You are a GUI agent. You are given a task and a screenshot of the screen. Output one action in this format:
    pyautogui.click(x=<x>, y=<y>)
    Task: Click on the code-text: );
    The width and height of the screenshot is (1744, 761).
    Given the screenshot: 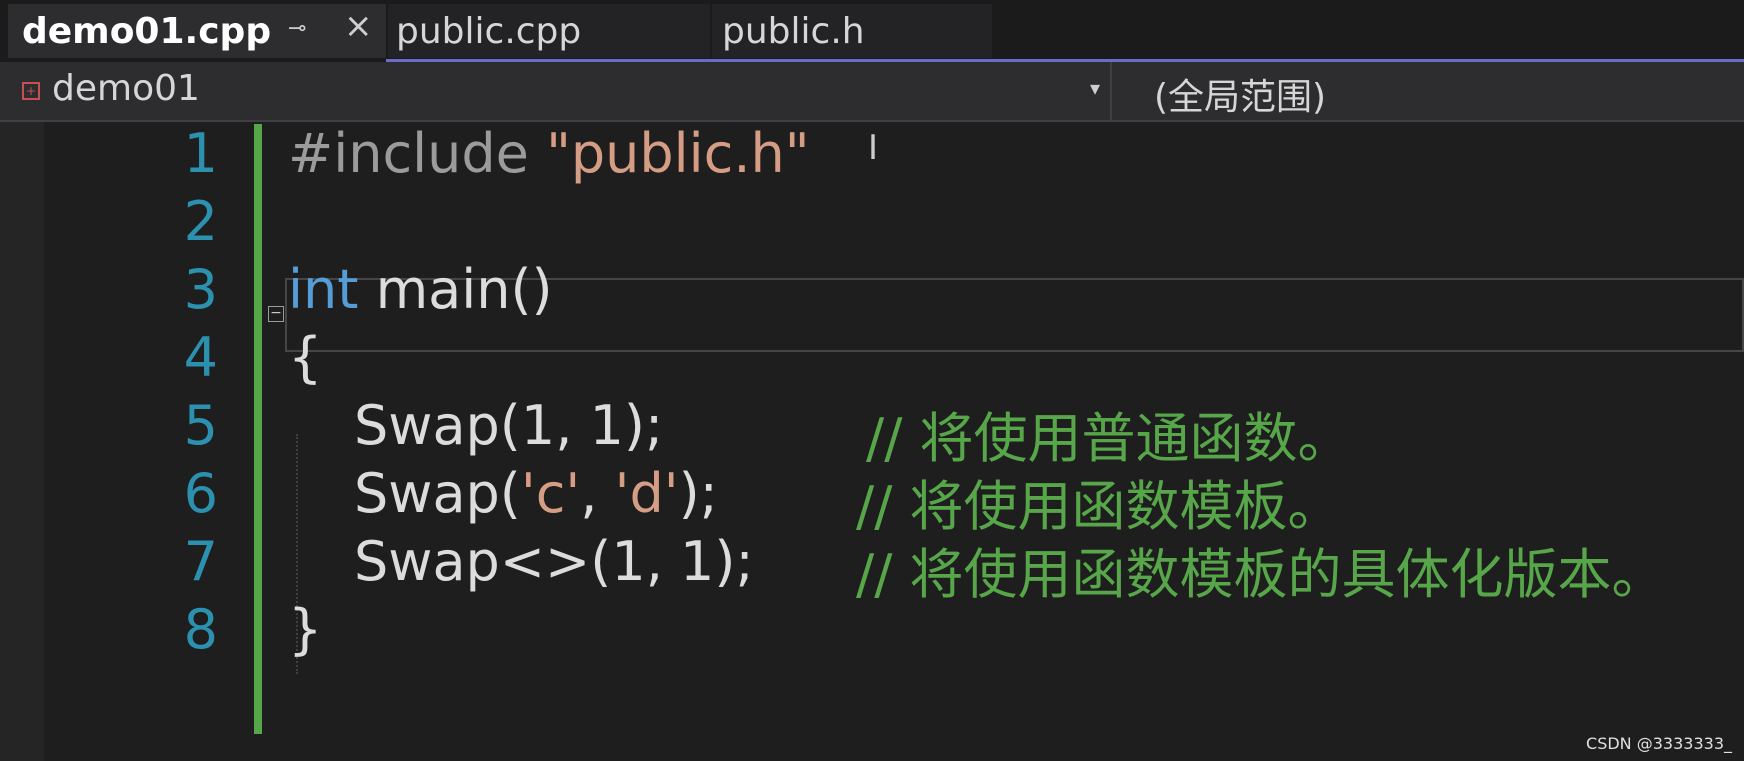 What is the action you would take?
    pyautogui.click(x=698, y=493)
    